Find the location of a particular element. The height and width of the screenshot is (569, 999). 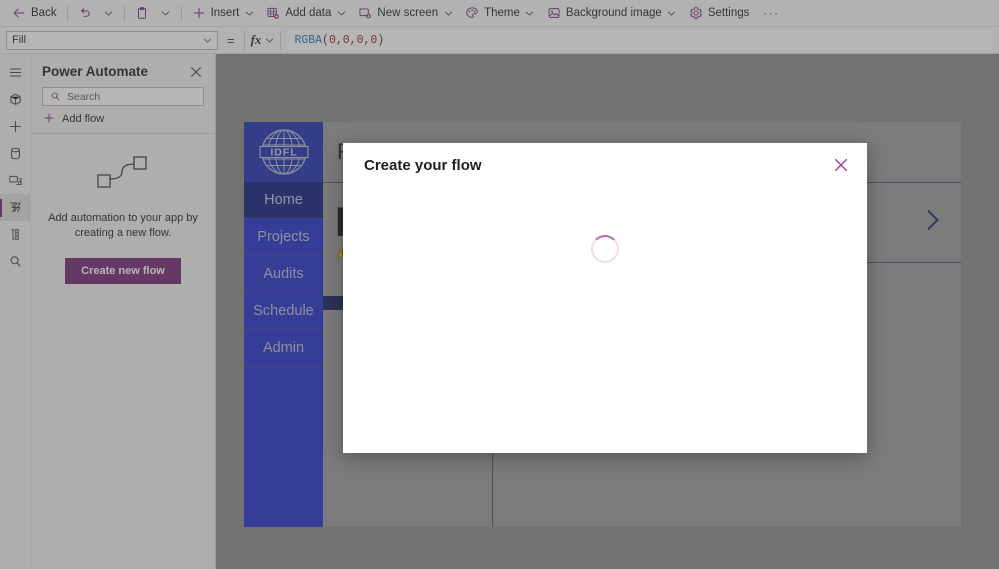

chevron-right-icon is located at coordinates (933, 222).